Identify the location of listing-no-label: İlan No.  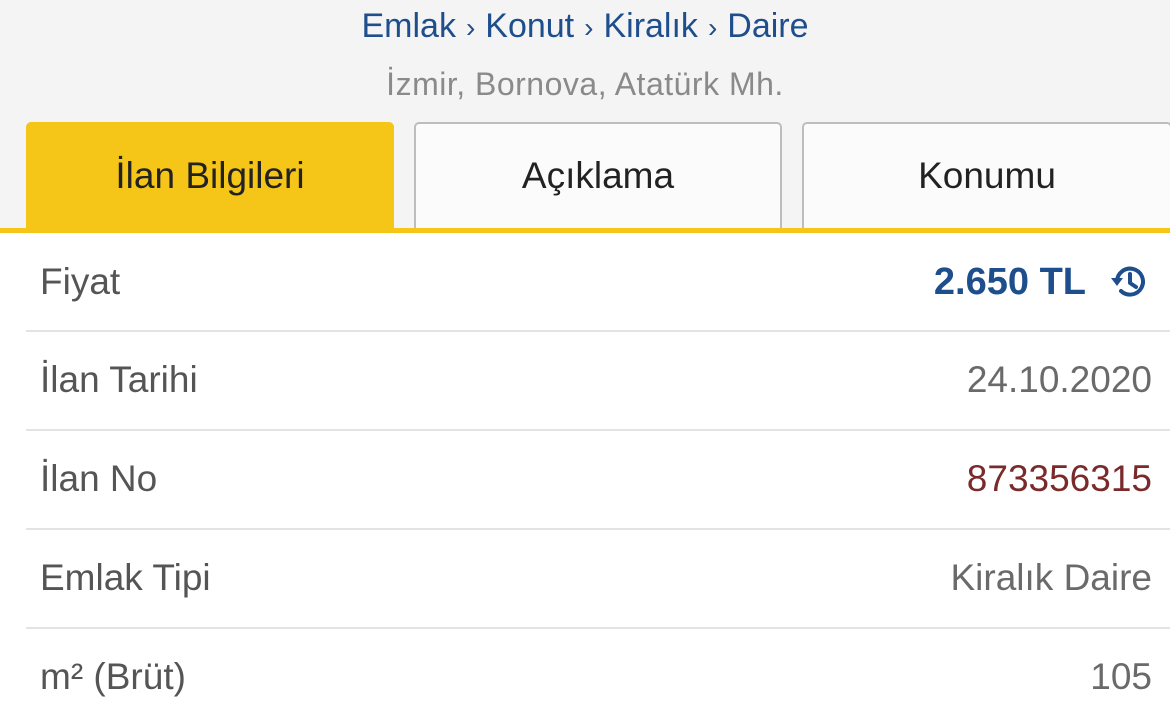
(99, 478).